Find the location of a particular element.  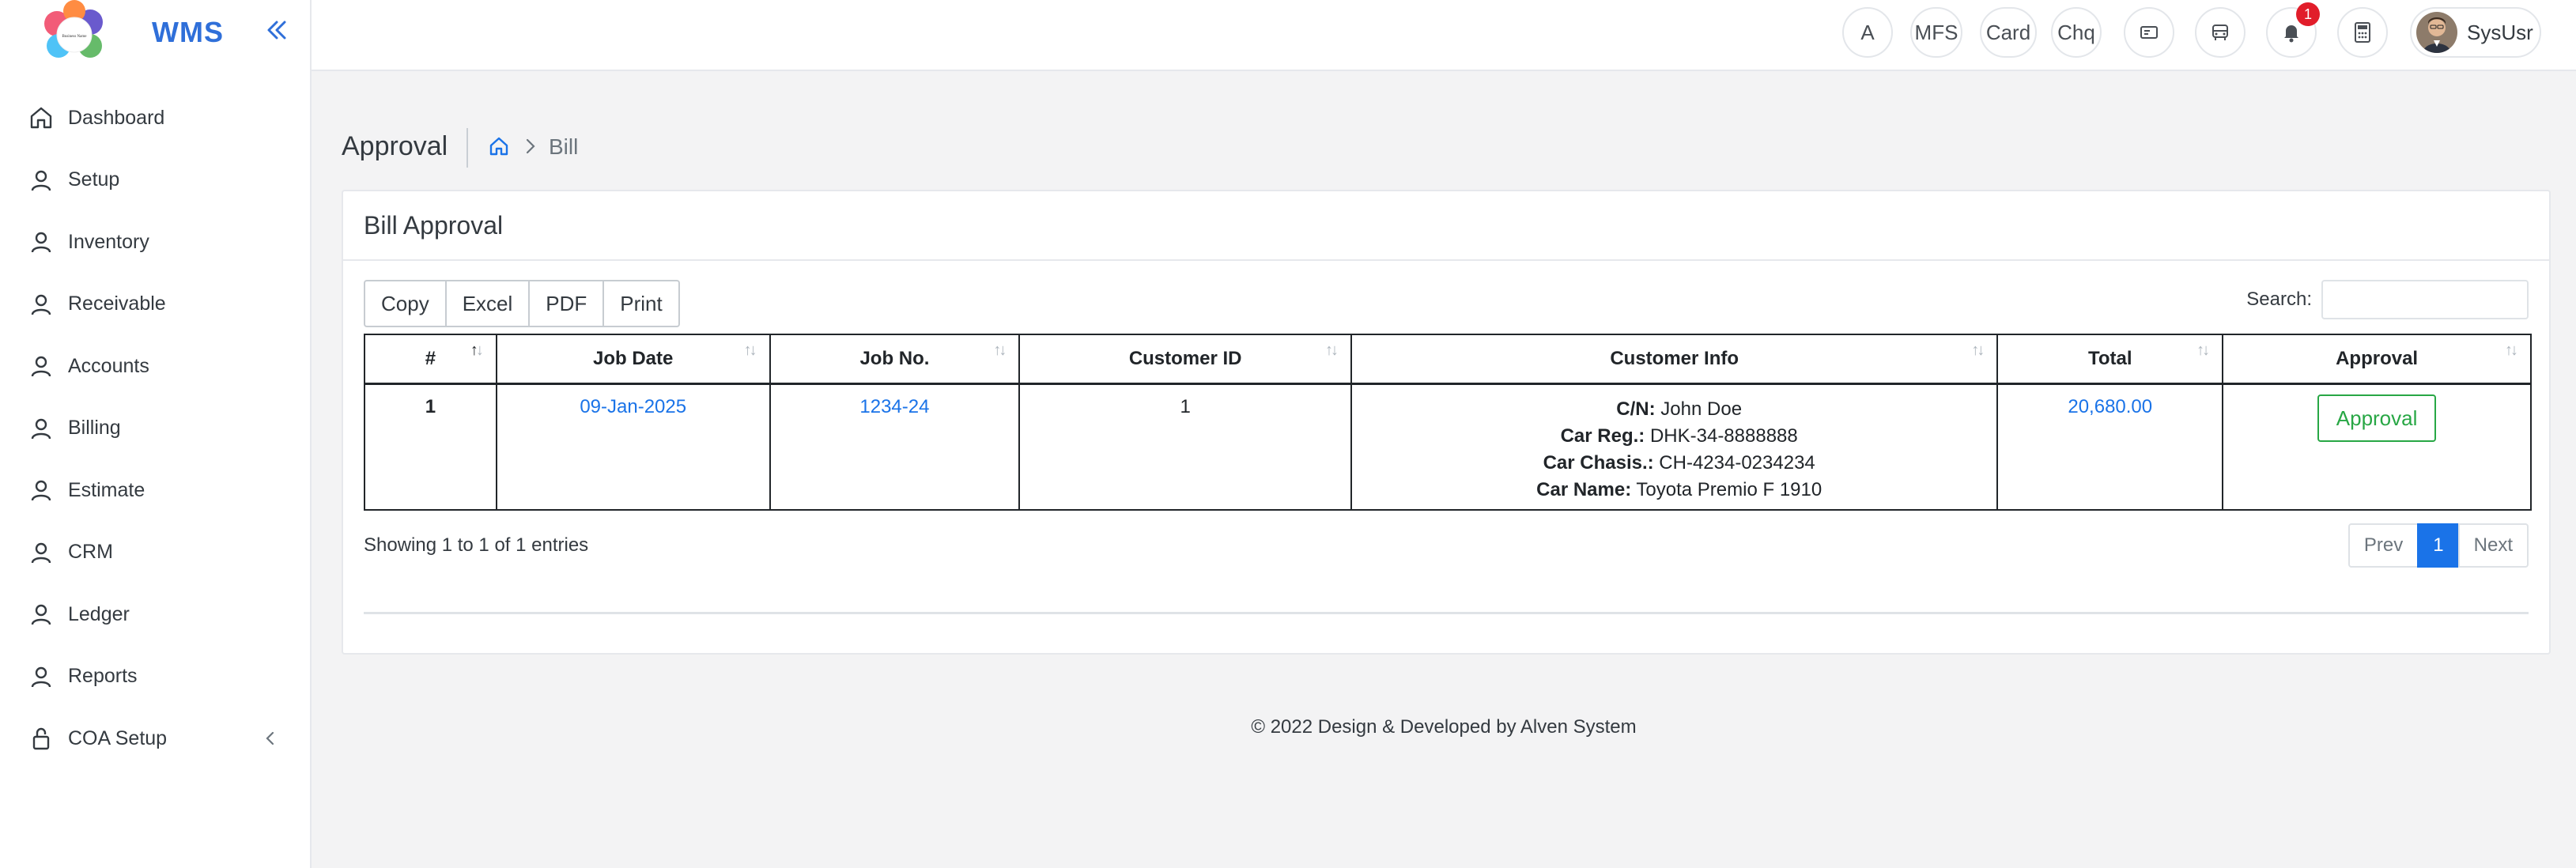

id-card-icon is located at coordinates (2149, 32).